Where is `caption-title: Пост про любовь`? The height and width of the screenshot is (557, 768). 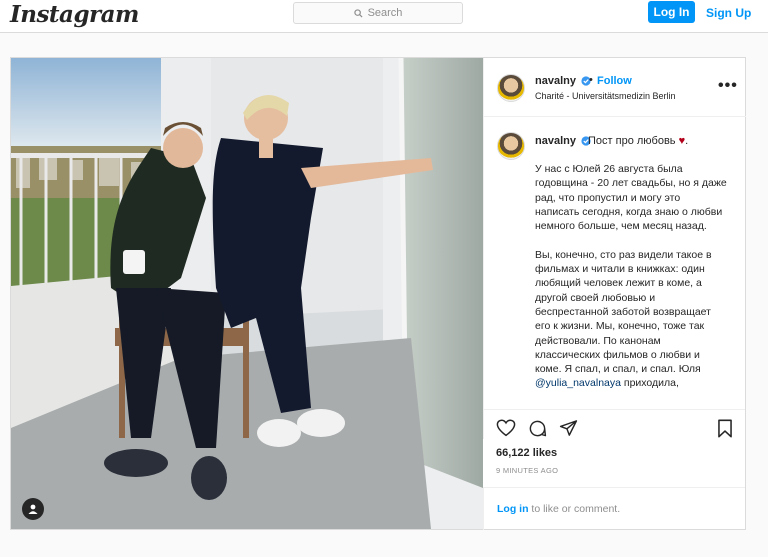
caption-title: Пост про любовь is located at coordinates (632, 141).